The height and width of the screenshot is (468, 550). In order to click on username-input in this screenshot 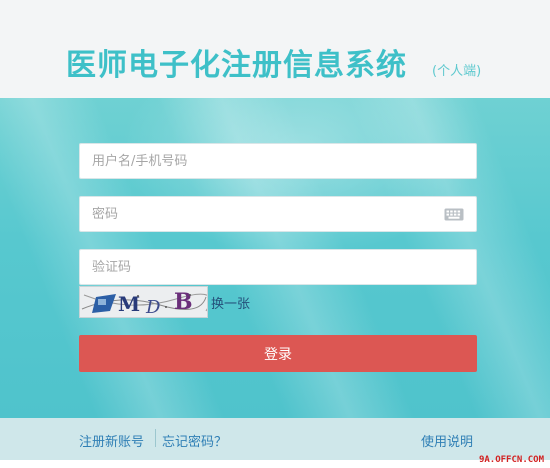, I will do `click(256, 161)`.